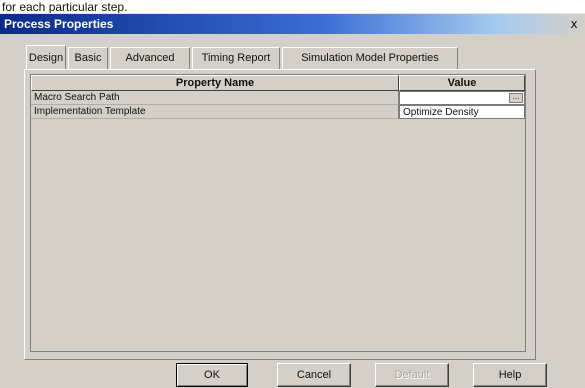  I want to click on cancel-button: Cancel, so click(314, 375).